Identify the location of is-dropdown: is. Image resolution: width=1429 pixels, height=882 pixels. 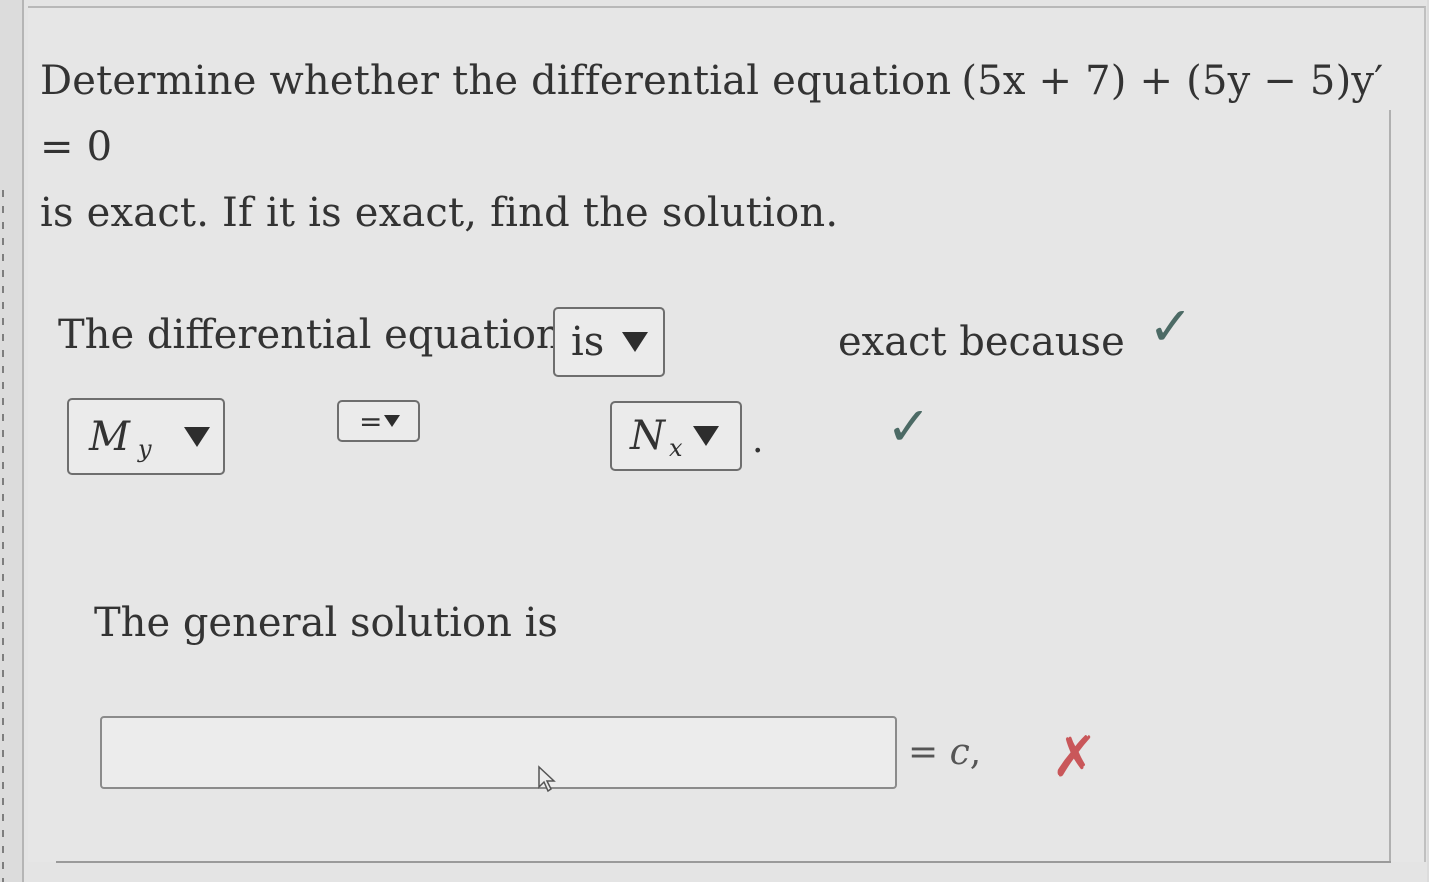
(609, 342).